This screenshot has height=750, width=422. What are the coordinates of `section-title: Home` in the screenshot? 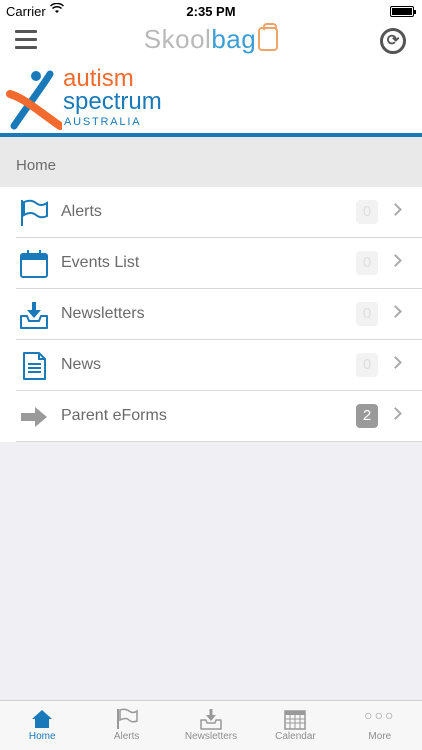 It's located at (36, 165).